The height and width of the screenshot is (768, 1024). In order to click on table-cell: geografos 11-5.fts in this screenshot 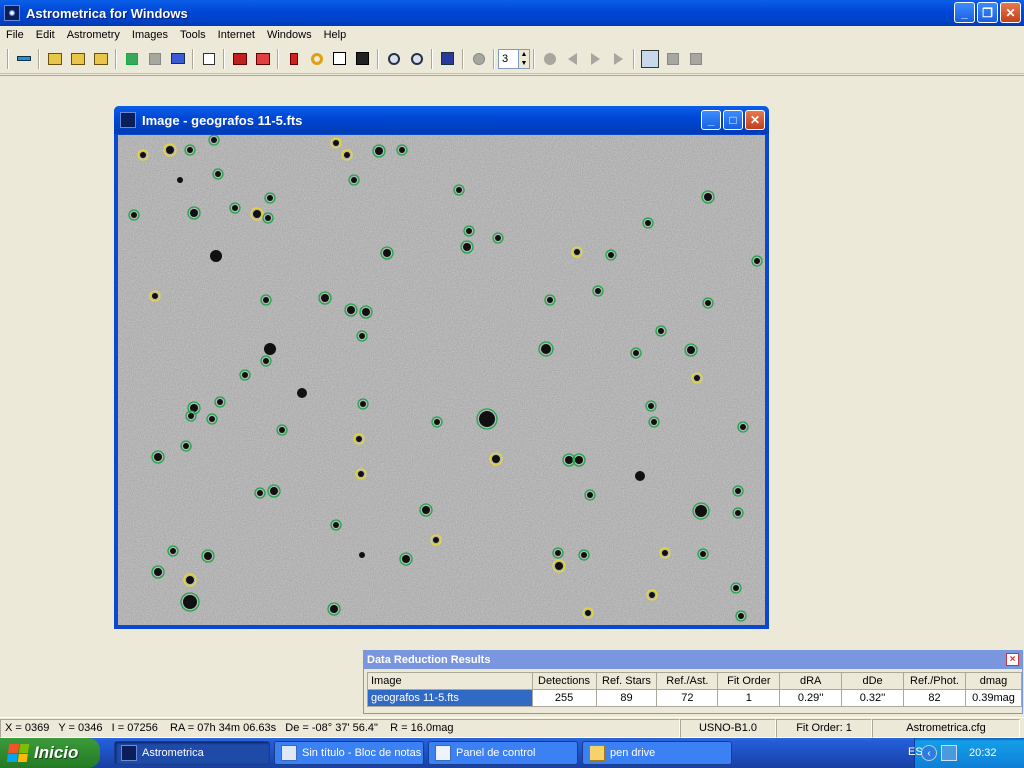, I will do `click(450, 698)`.